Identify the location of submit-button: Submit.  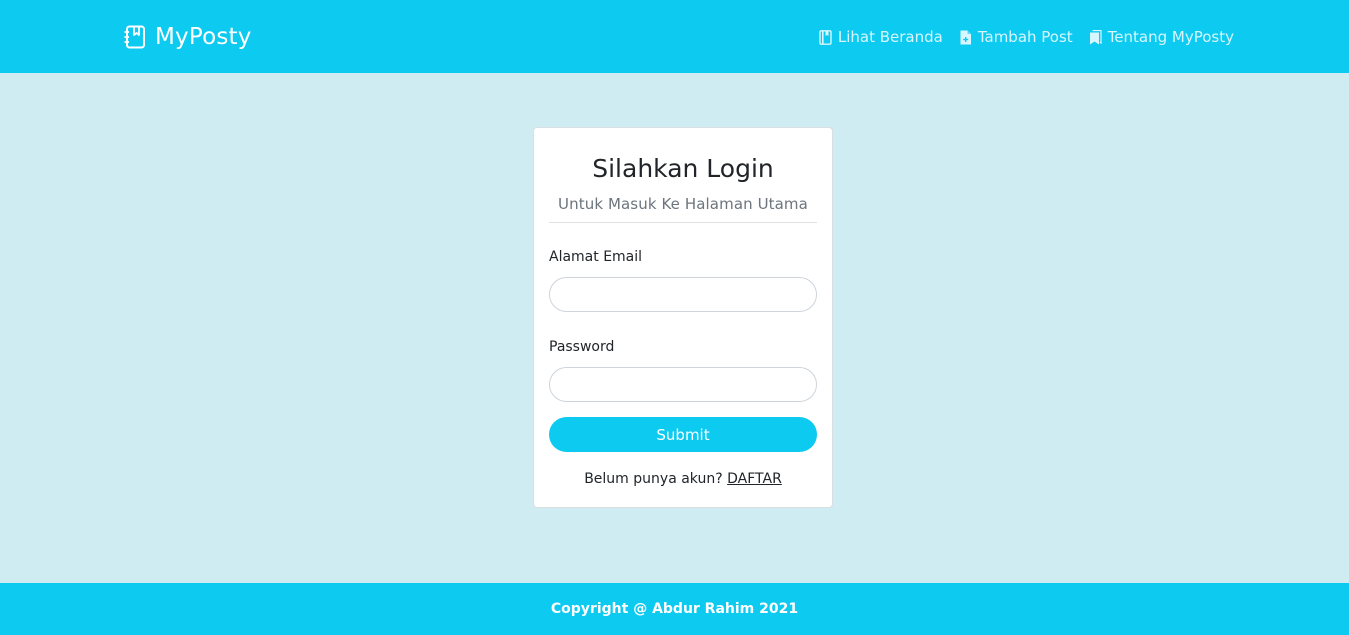
(683, 434).